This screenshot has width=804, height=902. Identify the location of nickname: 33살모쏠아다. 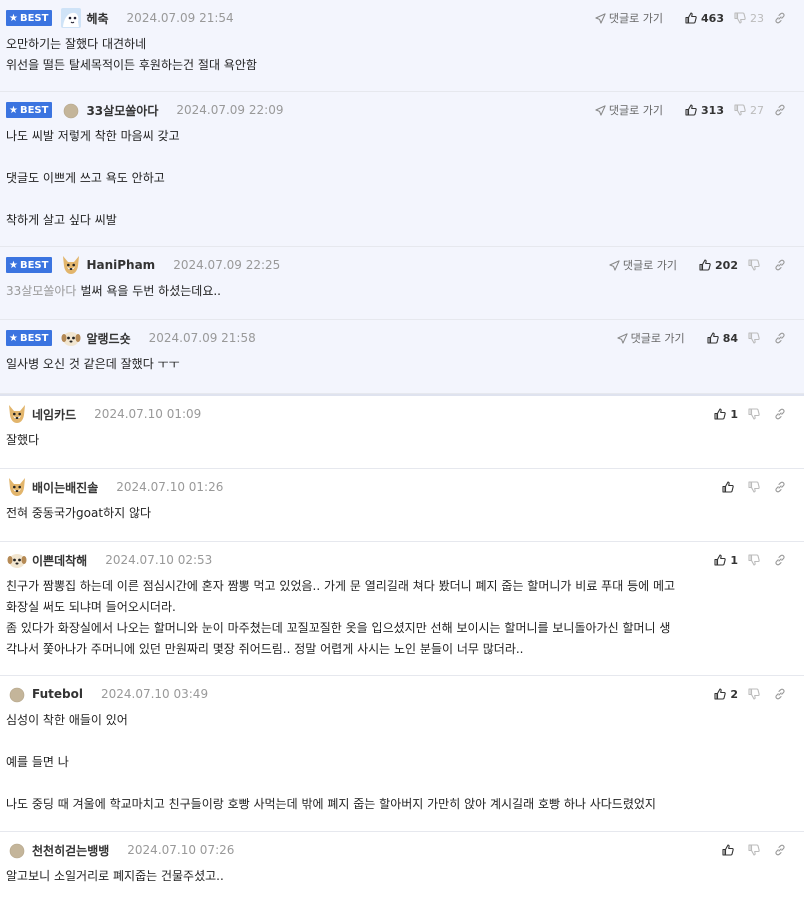
(122, 110).